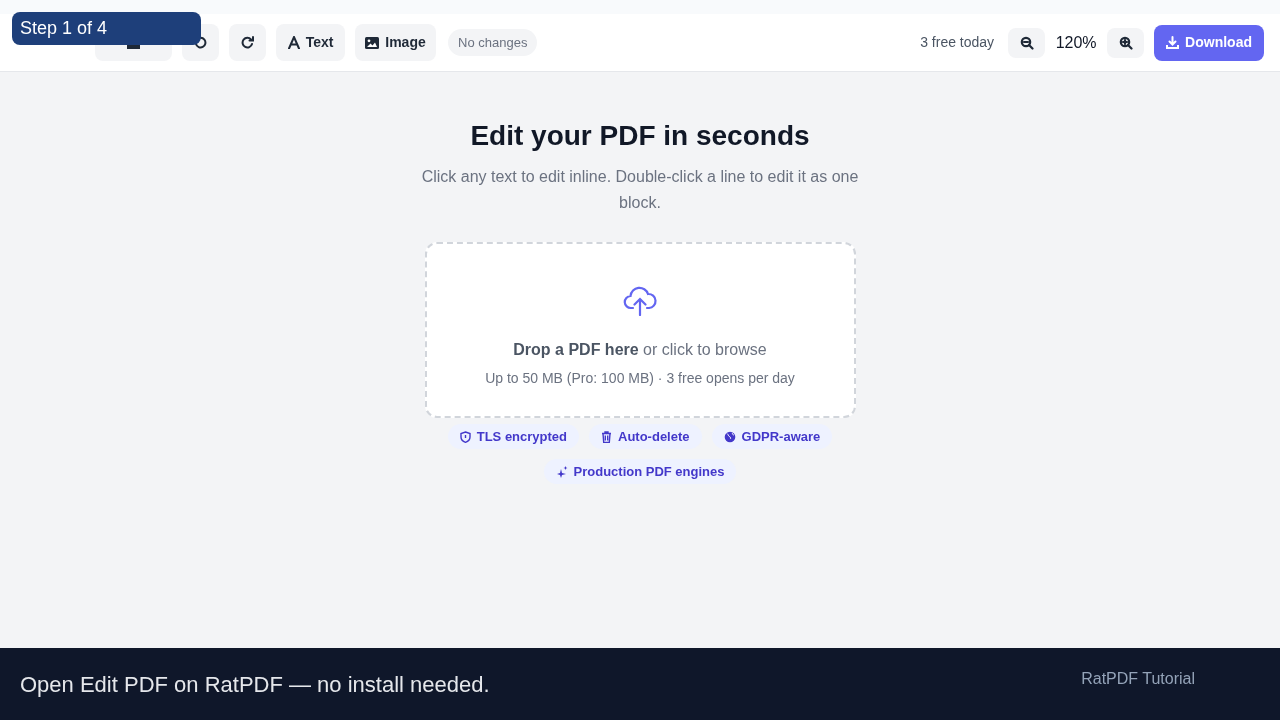  I want to click on upload-limits: Up to 50 MB (Pro: 100 MB) · 3 free opens per day, so click(640, 378).